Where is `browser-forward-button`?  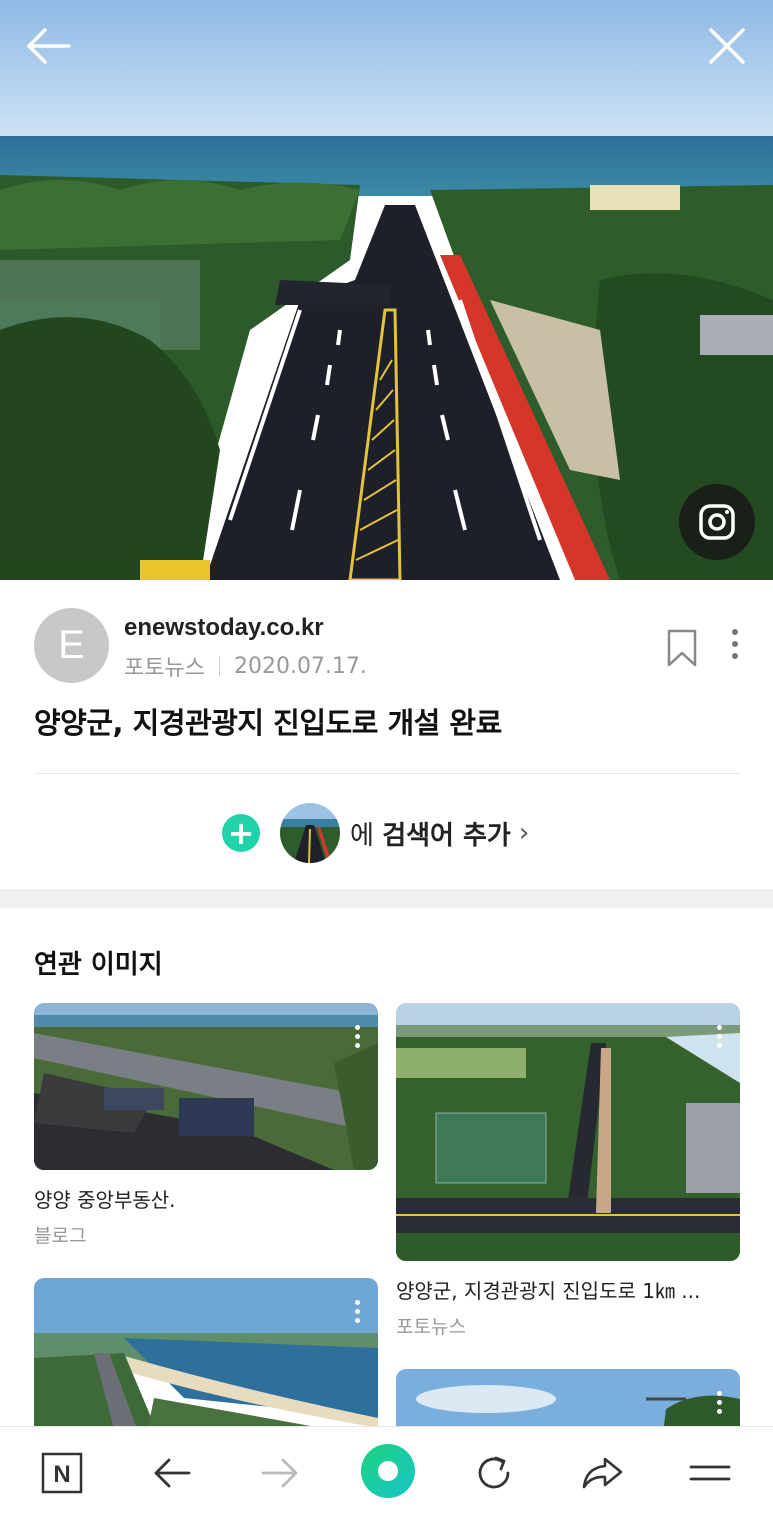
browser-forward-button is located at coordinates (280, 1473).